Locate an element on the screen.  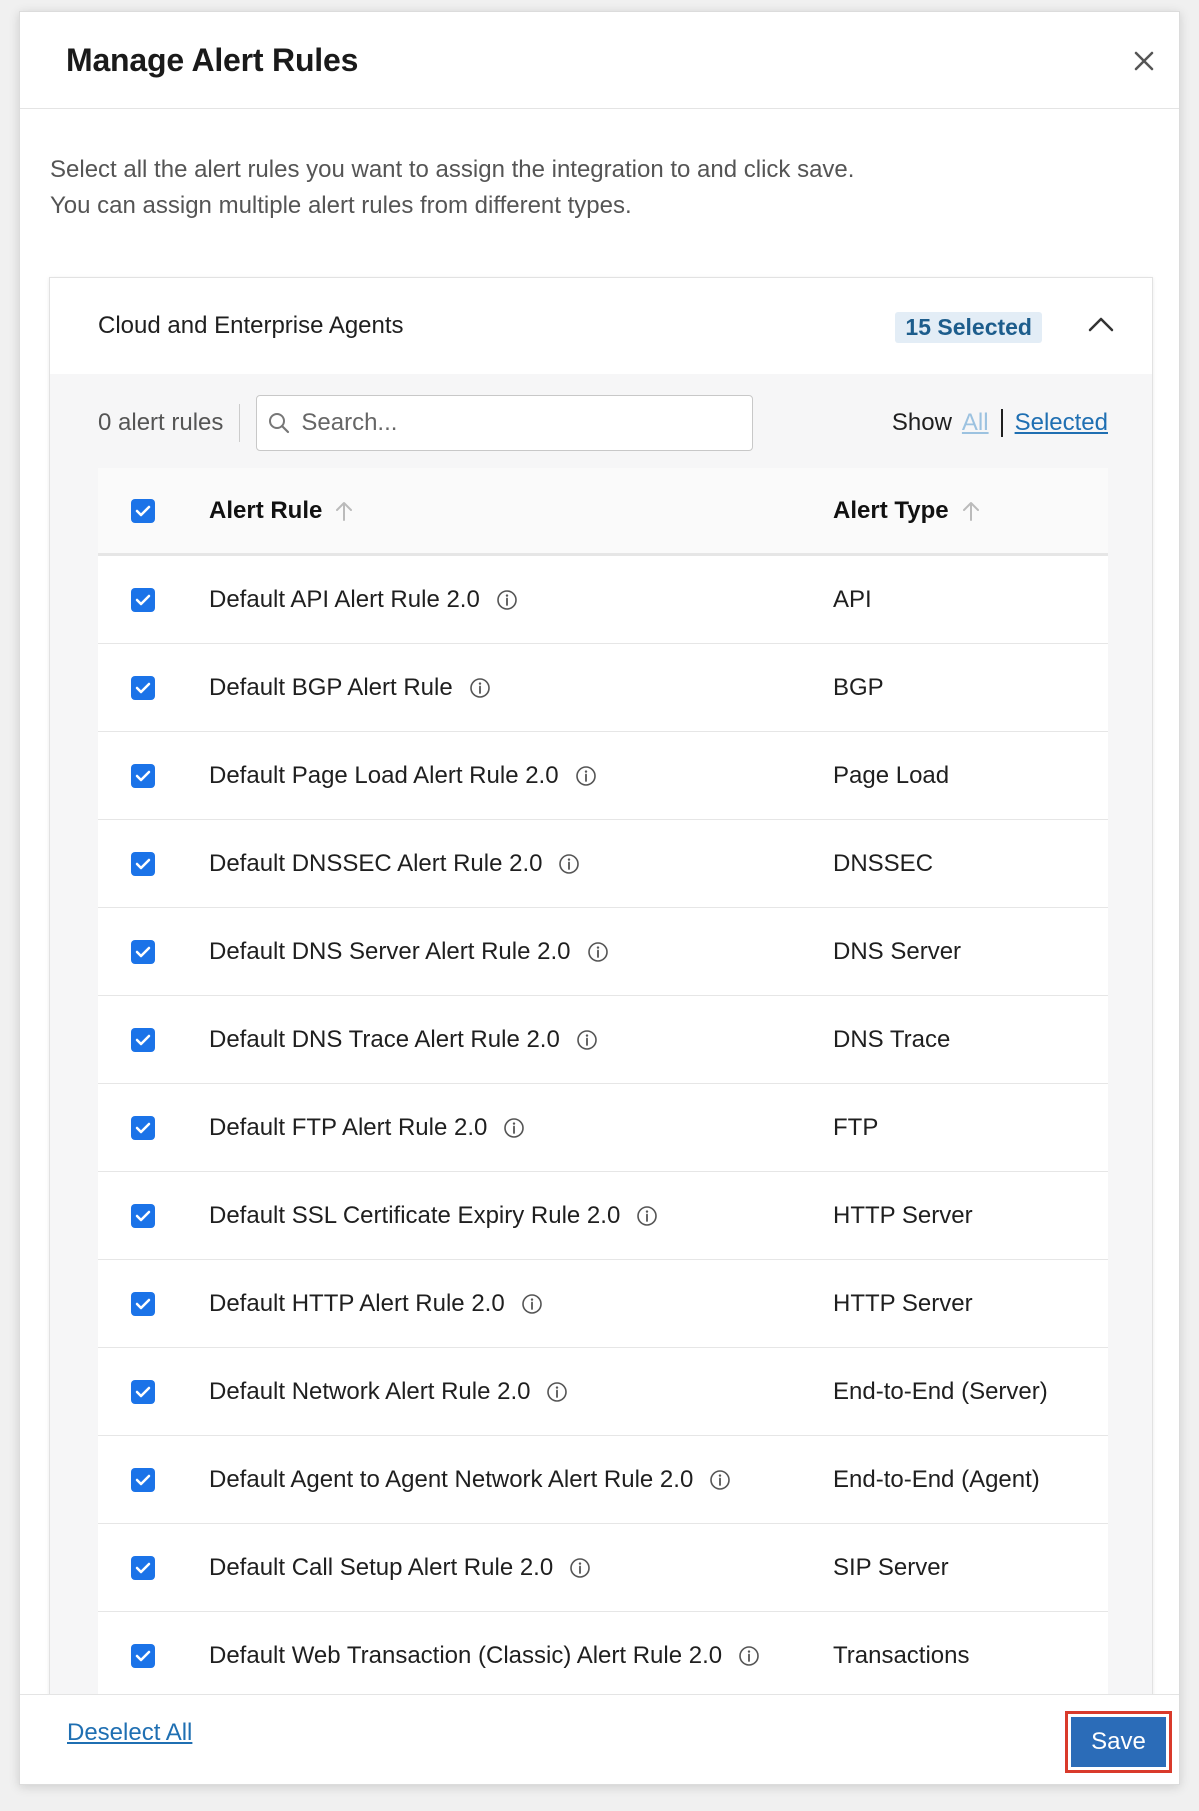
alert-rule-name: Default API Alert Rule 2.0 is located at coordinates (344, 599).